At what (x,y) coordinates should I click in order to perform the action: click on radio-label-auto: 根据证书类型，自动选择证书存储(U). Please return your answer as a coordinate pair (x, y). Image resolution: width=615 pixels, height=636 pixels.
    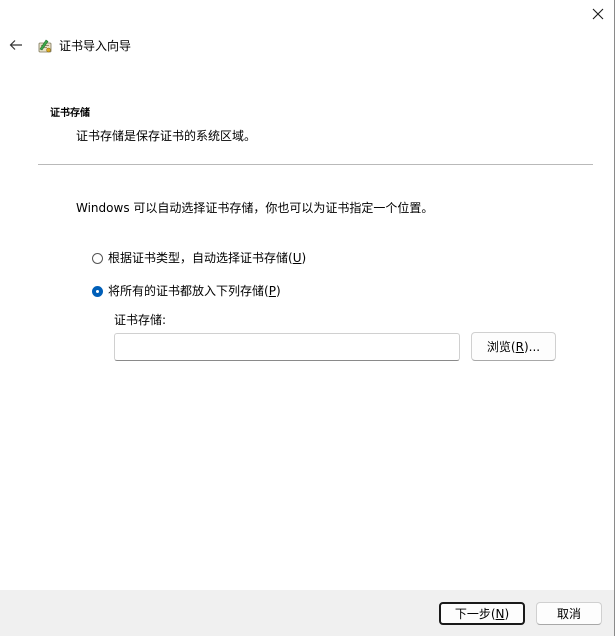
    Looking at the image, I should click on (207, 258).